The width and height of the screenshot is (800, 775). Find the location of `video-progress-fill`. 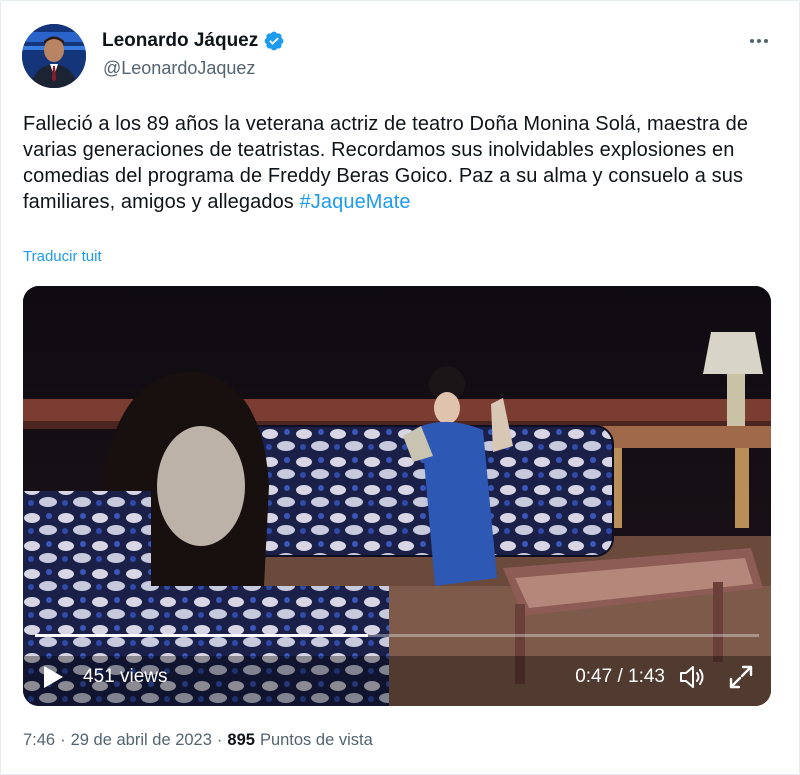

video-progress-fill is located at coordinates (202, 635).